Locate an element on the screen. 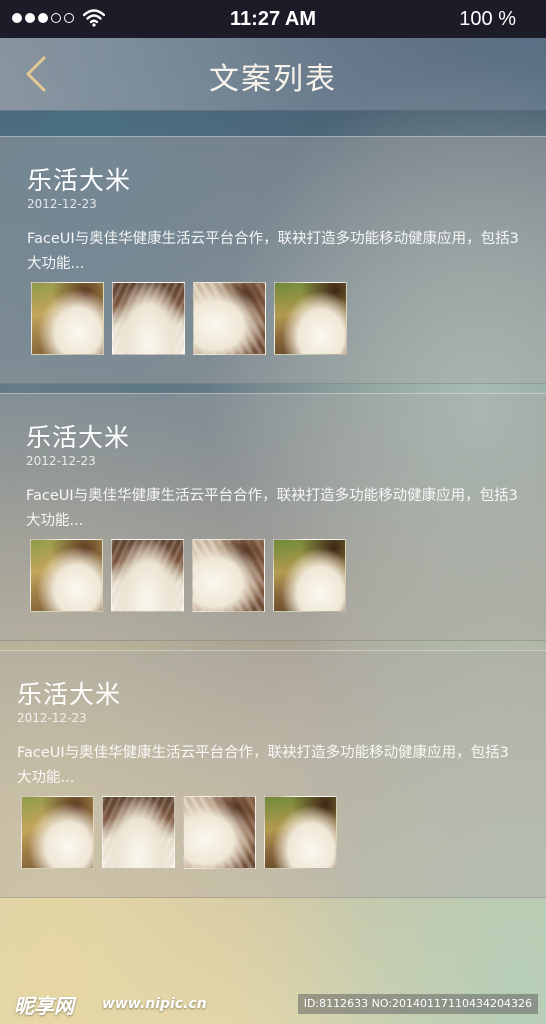 This screenshot has width=546, height=1024. page-title: 文案列表 is located at coordinates (273, 79).